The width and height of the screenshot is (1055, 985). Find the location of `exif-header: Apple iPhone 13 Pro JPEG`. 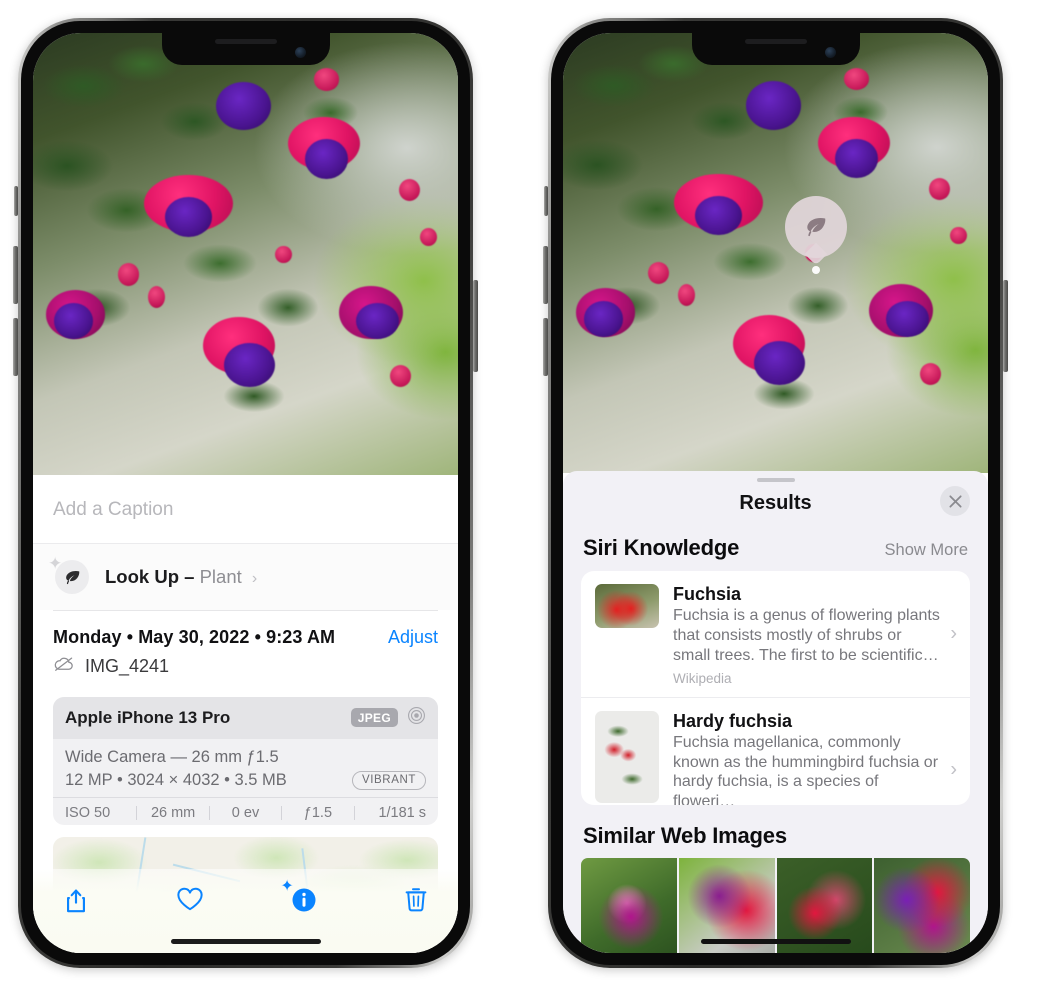

exif-header: Apple iPhone 13 Pro JPEG is located at coordinates (245, 717).